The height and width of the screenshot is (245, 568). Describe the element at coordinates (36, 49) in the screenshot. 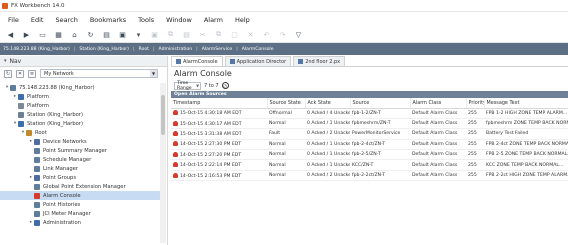

I see `breadcrumb-host: 75.148.223.88 (King_Harbor)` at that location.